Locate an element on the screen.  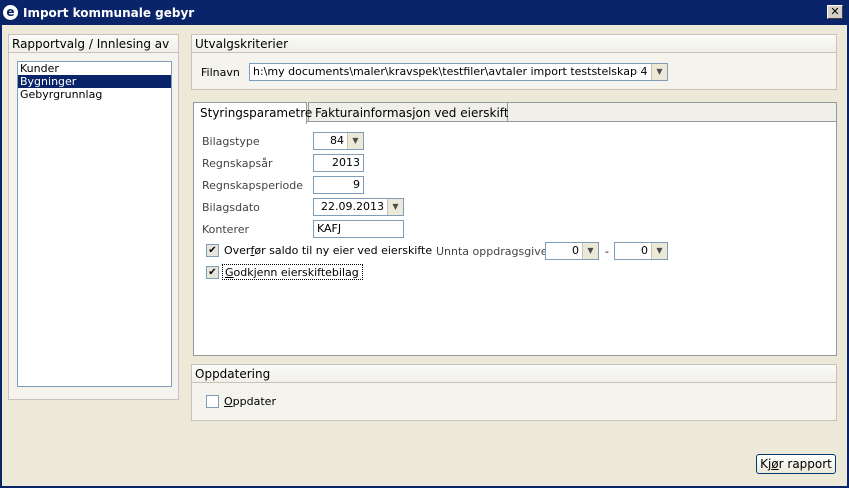
unnta-to-value: 0 is located at coordinates (644, 250).